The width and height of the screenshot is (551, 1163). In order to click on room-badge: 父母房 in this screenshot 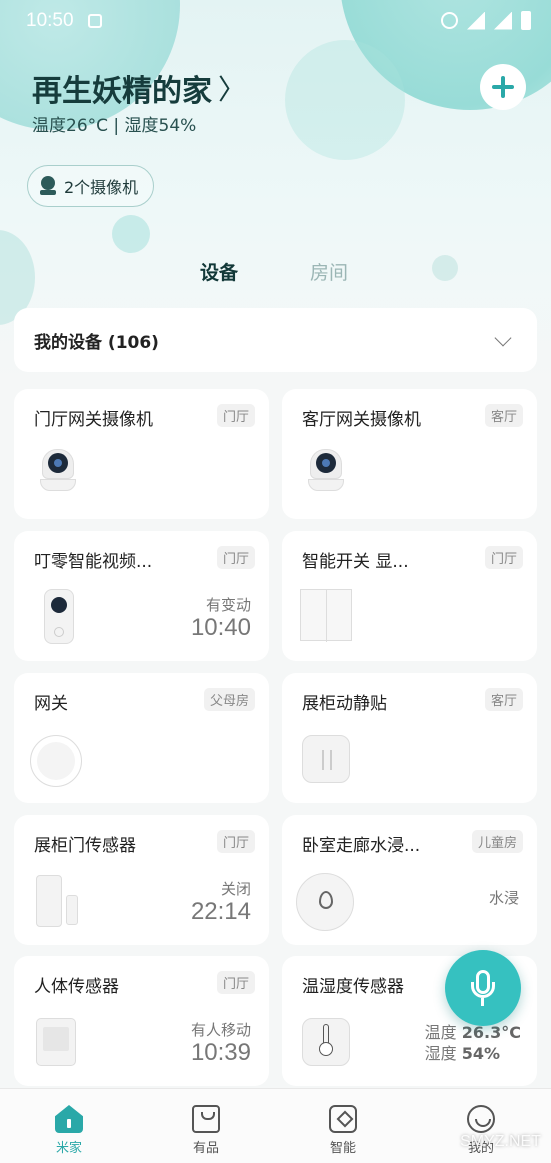, I will do `click(229, 699)`.